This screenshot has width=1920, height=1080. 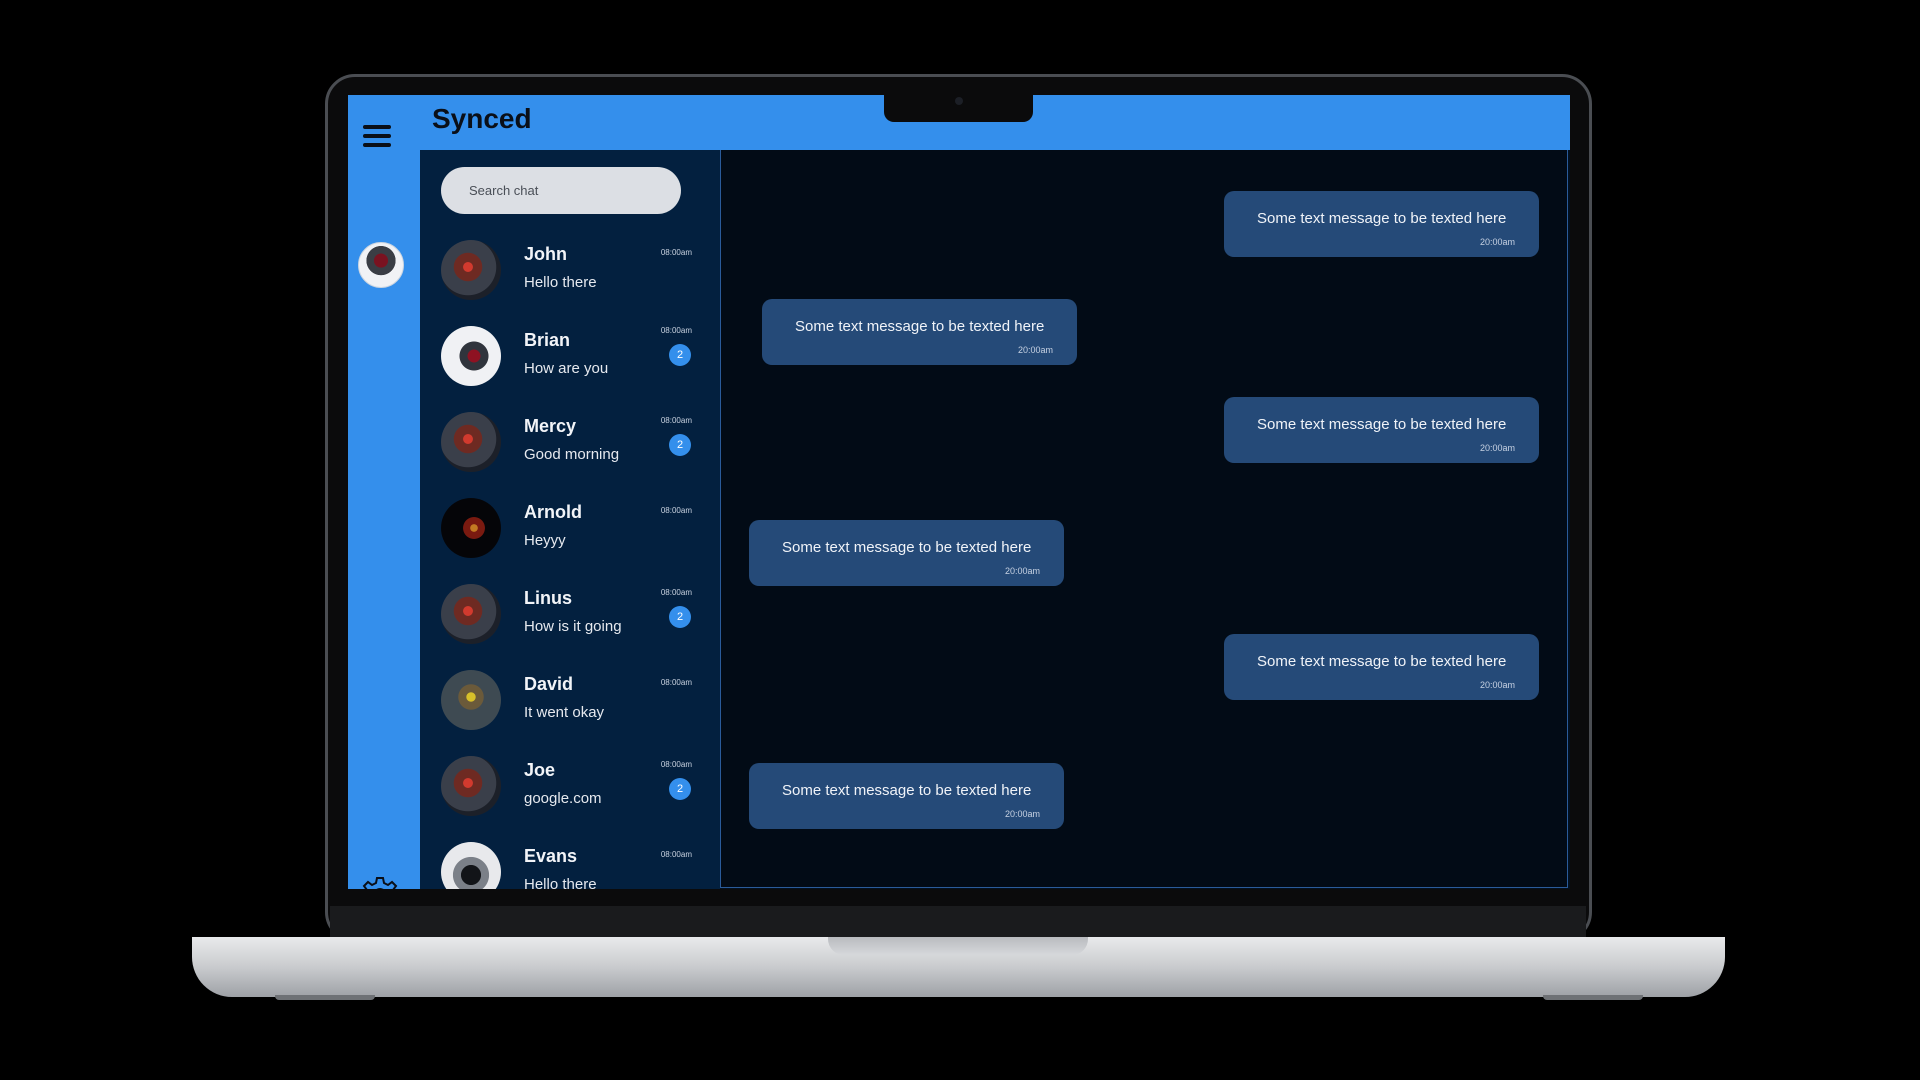 What do you see at coordinates (553, 512) in the screenshot?
I see `chat-name: Arnold` at bounding box center [553, 512].